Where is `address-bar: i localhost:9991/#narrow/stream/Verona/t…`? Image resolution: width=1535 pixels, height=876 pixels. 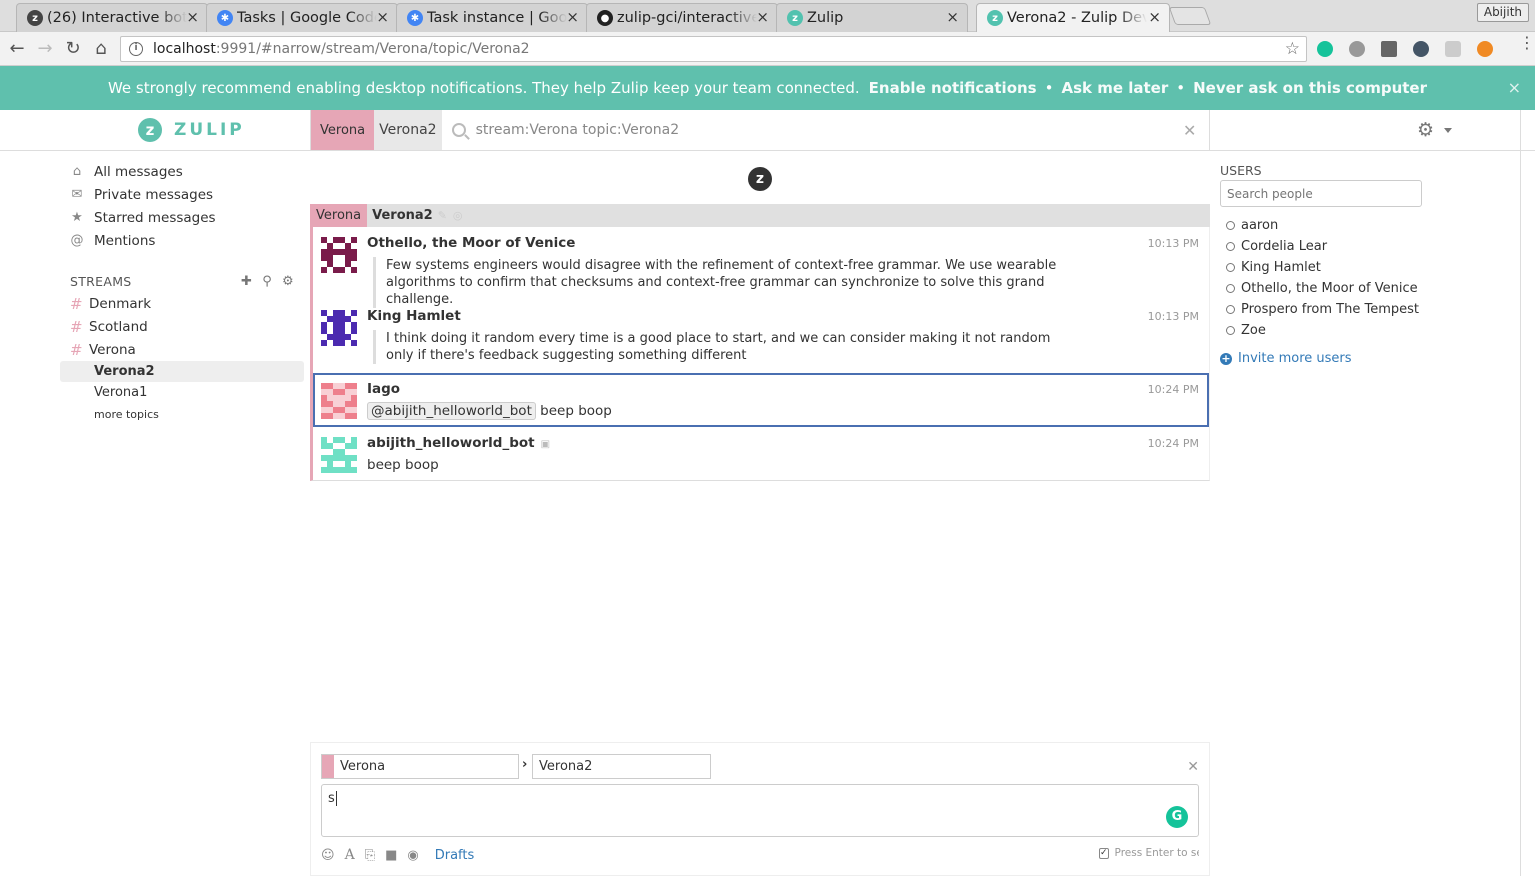 address-bar: i localhost:9991/#narrow/stream/Verona/t… is located at coordinates (713, 49).